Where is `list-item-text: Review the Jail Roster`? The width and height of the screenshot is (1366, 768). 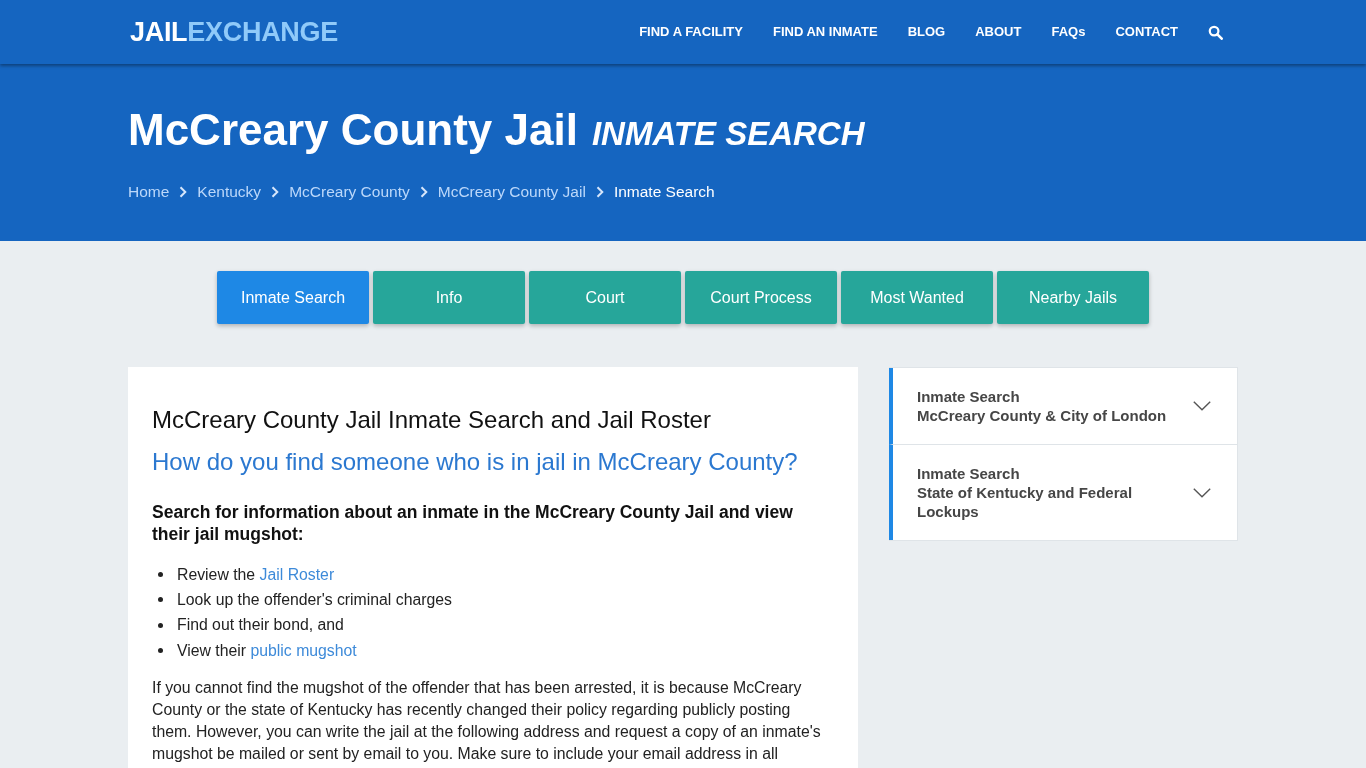 list-item-text: Review the Jail Roster is located at coordinates (256, 574).